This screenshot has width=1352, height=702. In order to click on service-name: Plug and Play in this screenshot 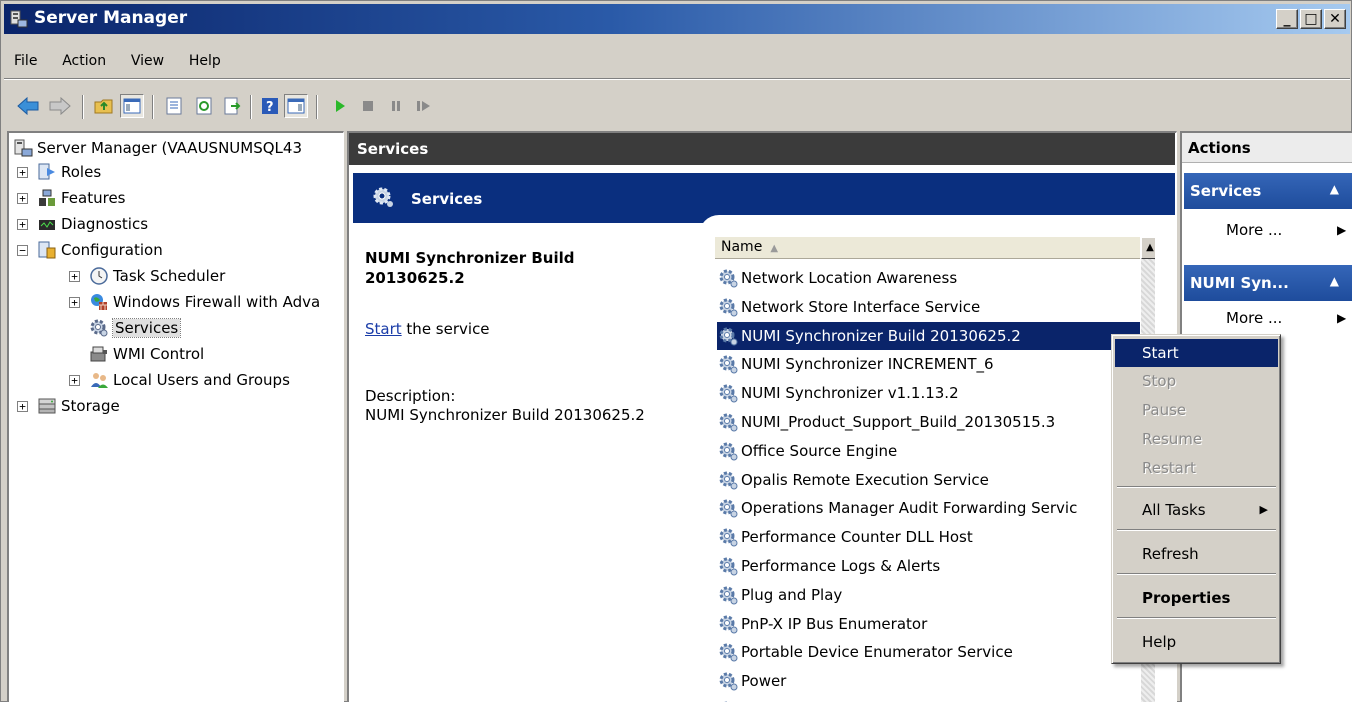, I will do `click(792, 594)`.